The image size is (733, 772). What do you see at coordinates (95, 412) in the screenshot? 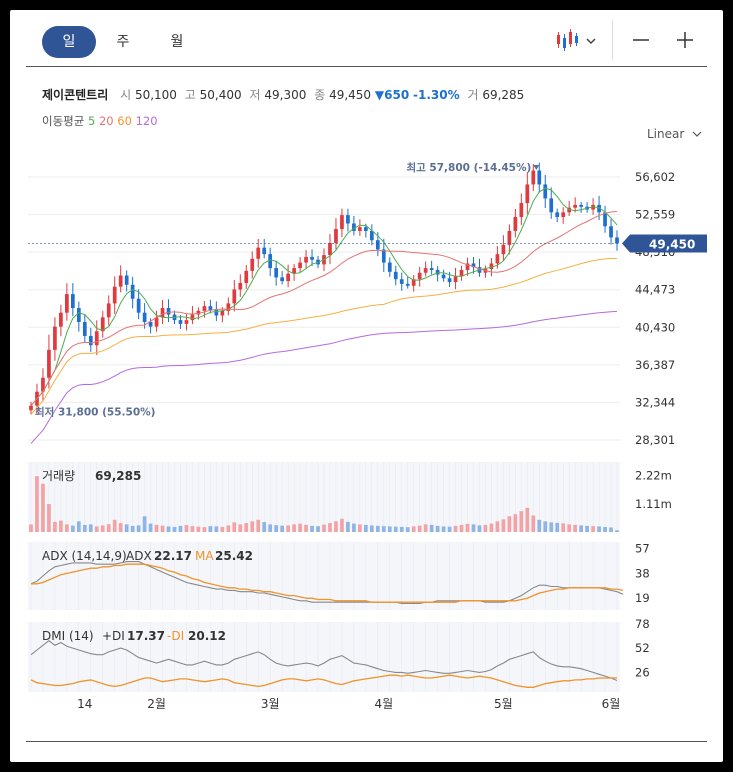
I see `min-price-marker: 최저 31,800 (55.50%)` at bounding box center [95, 412].